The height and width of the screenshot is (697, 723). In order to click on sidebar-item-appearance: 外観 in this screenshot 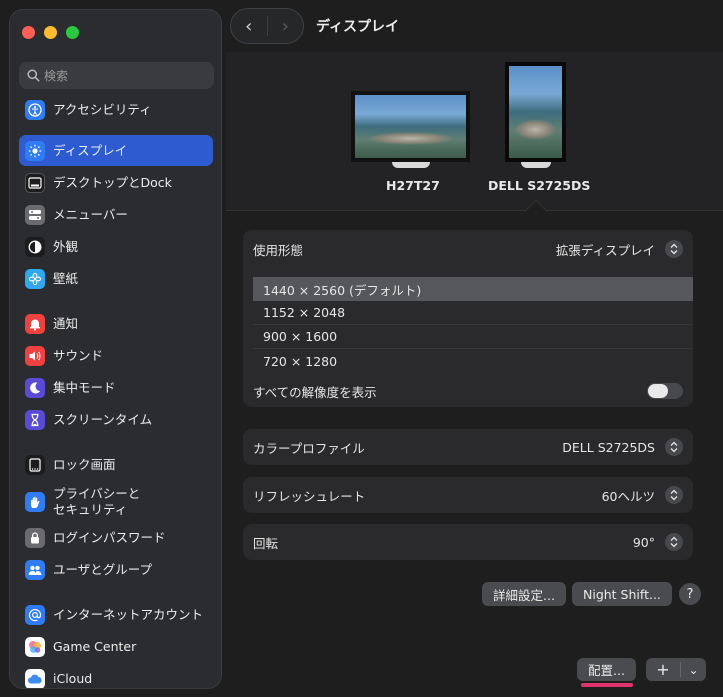, I will do `click(116, 246)`.